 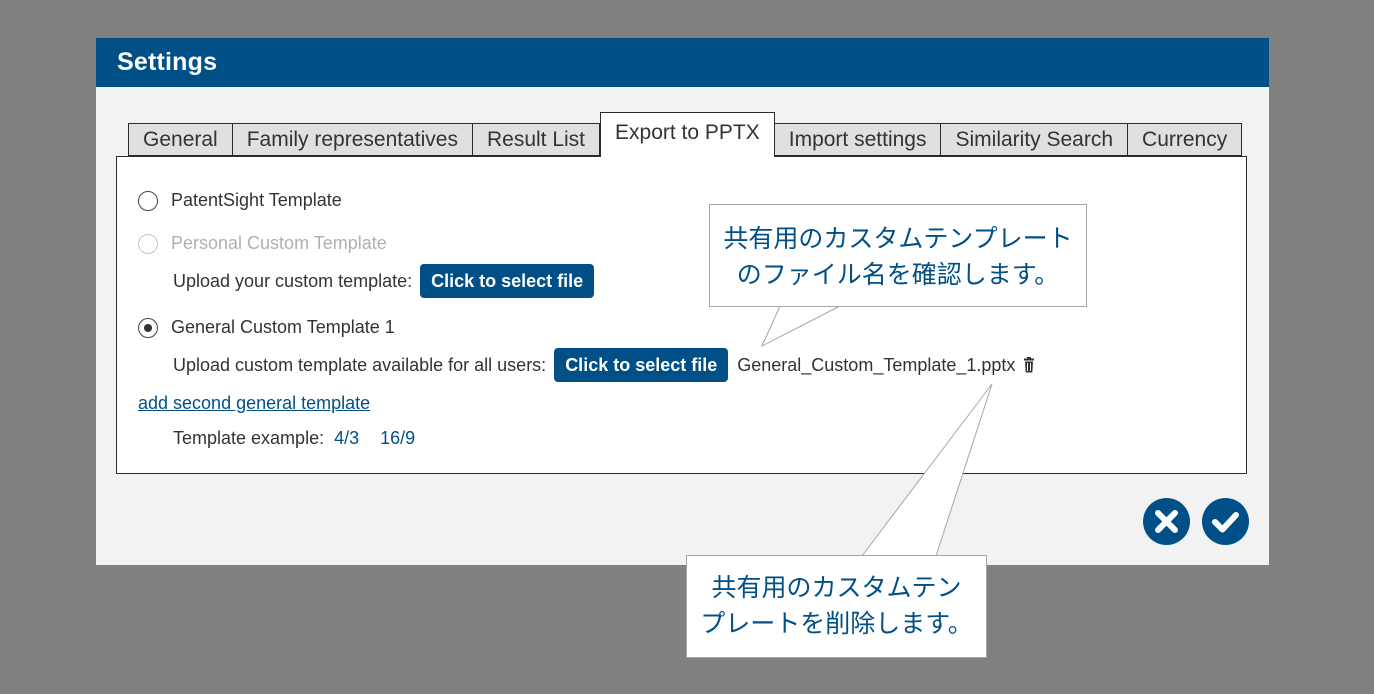 I want to click on delete-callout: 共有用のカスタムテン プレートを削除します。, so click(x=836, y=606).